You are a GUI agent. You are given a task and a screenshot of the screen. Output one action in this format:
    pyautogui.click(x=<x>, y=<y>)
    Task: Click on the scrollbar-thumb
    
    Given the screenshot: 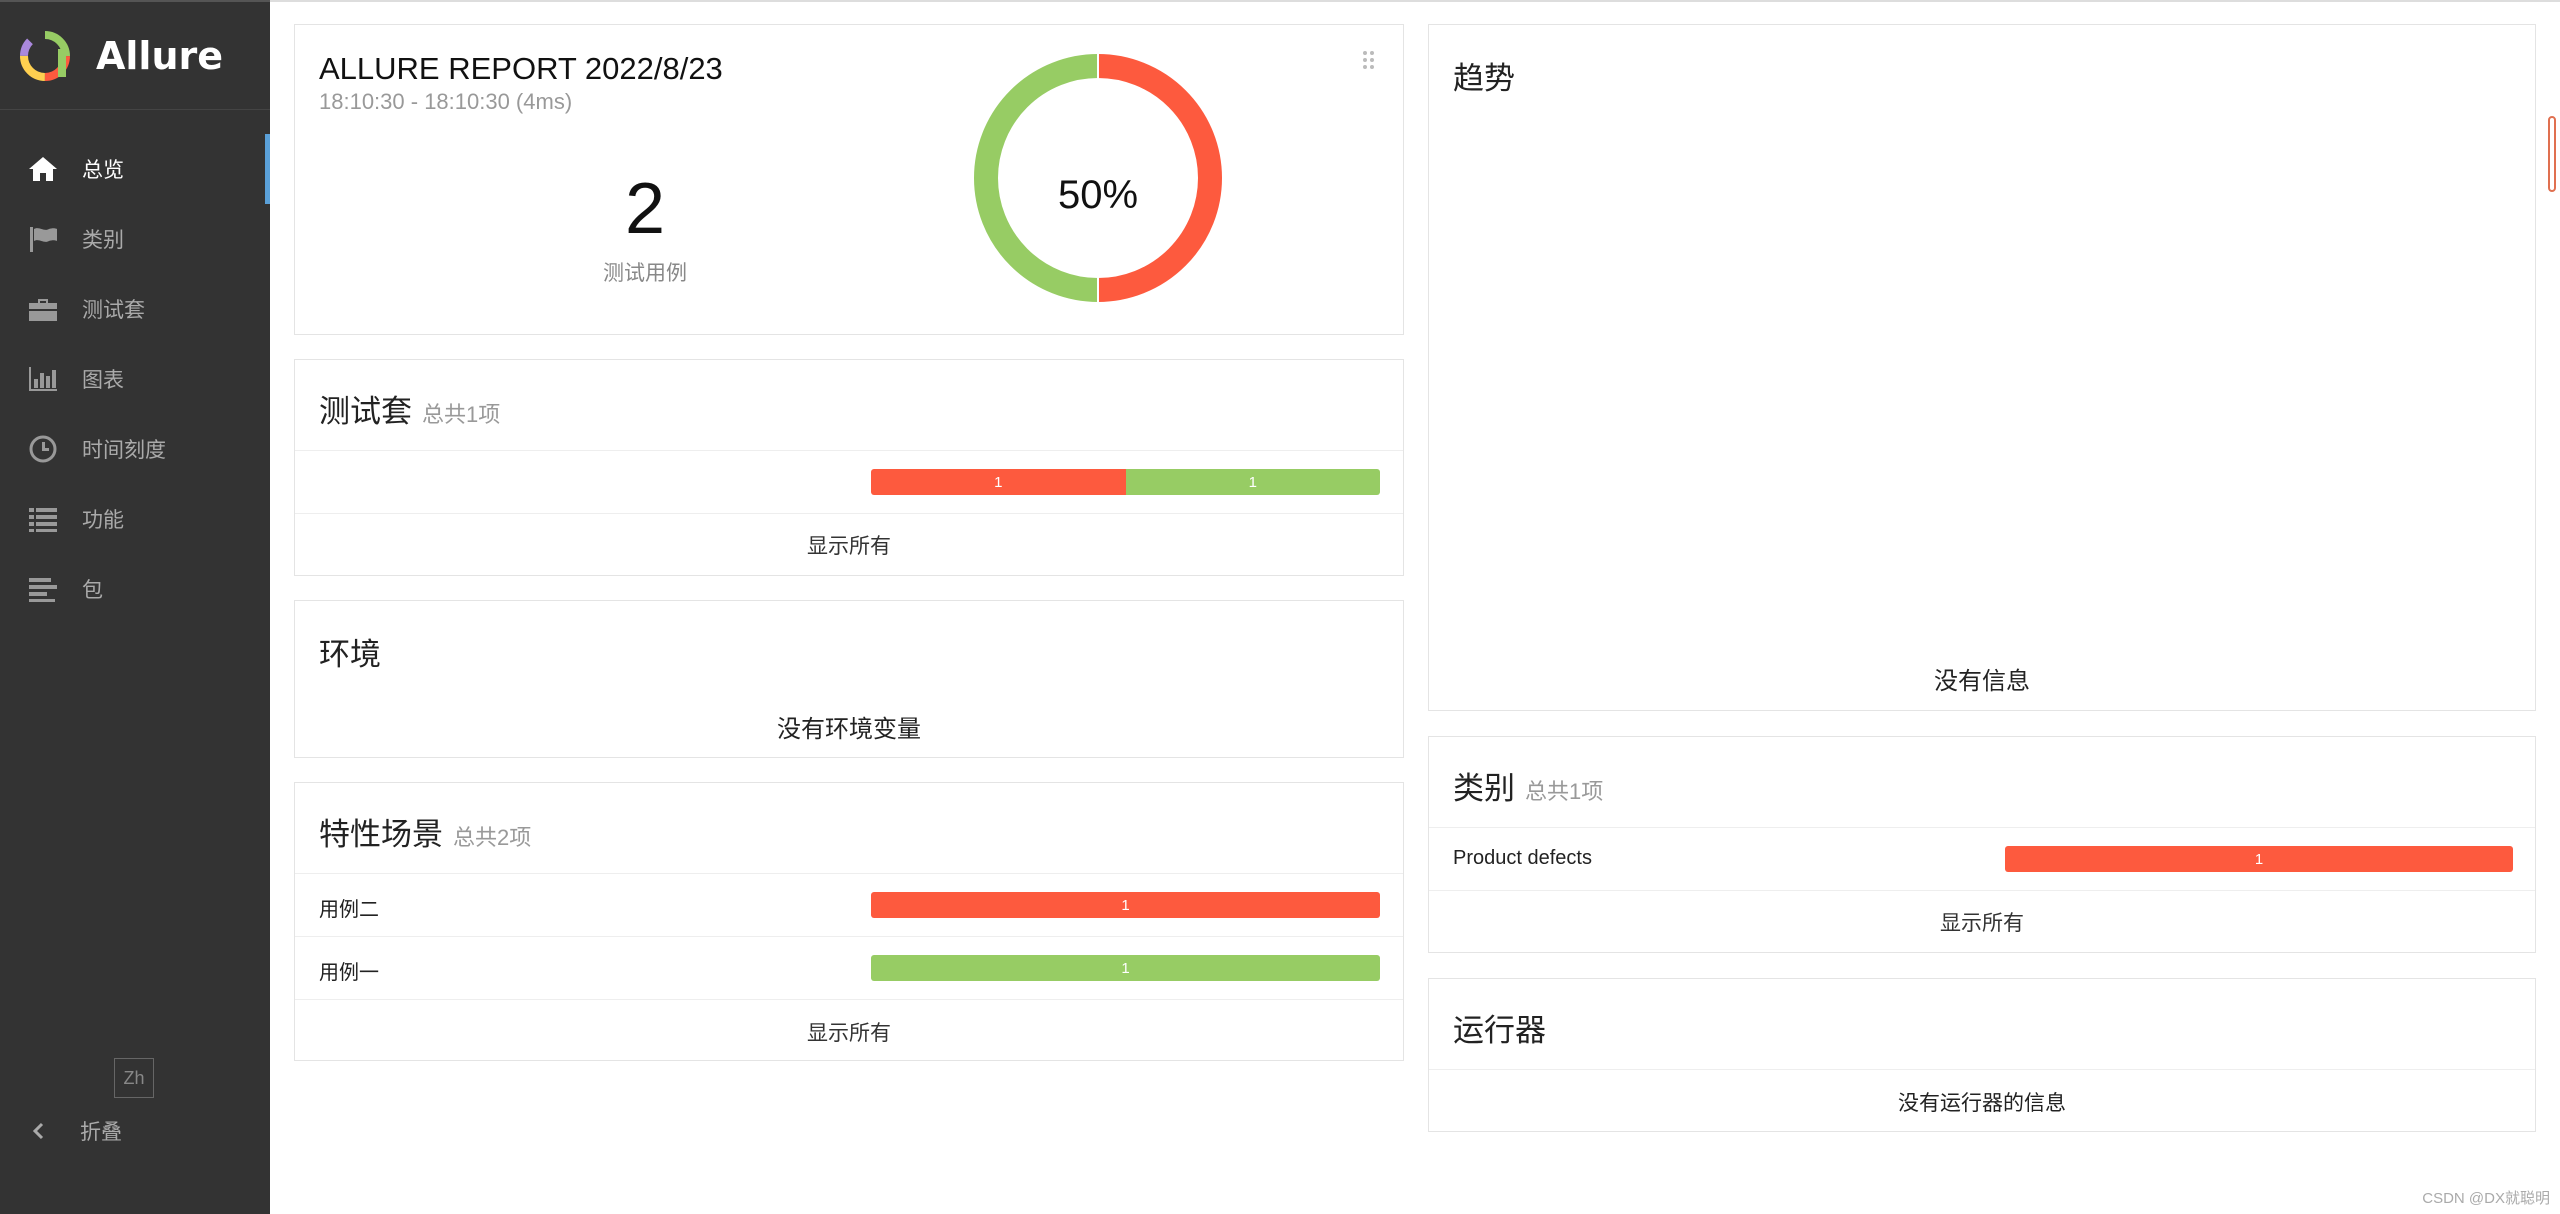 What is the action you would take?
    pyautogui.click(x=2552, y=154)
    